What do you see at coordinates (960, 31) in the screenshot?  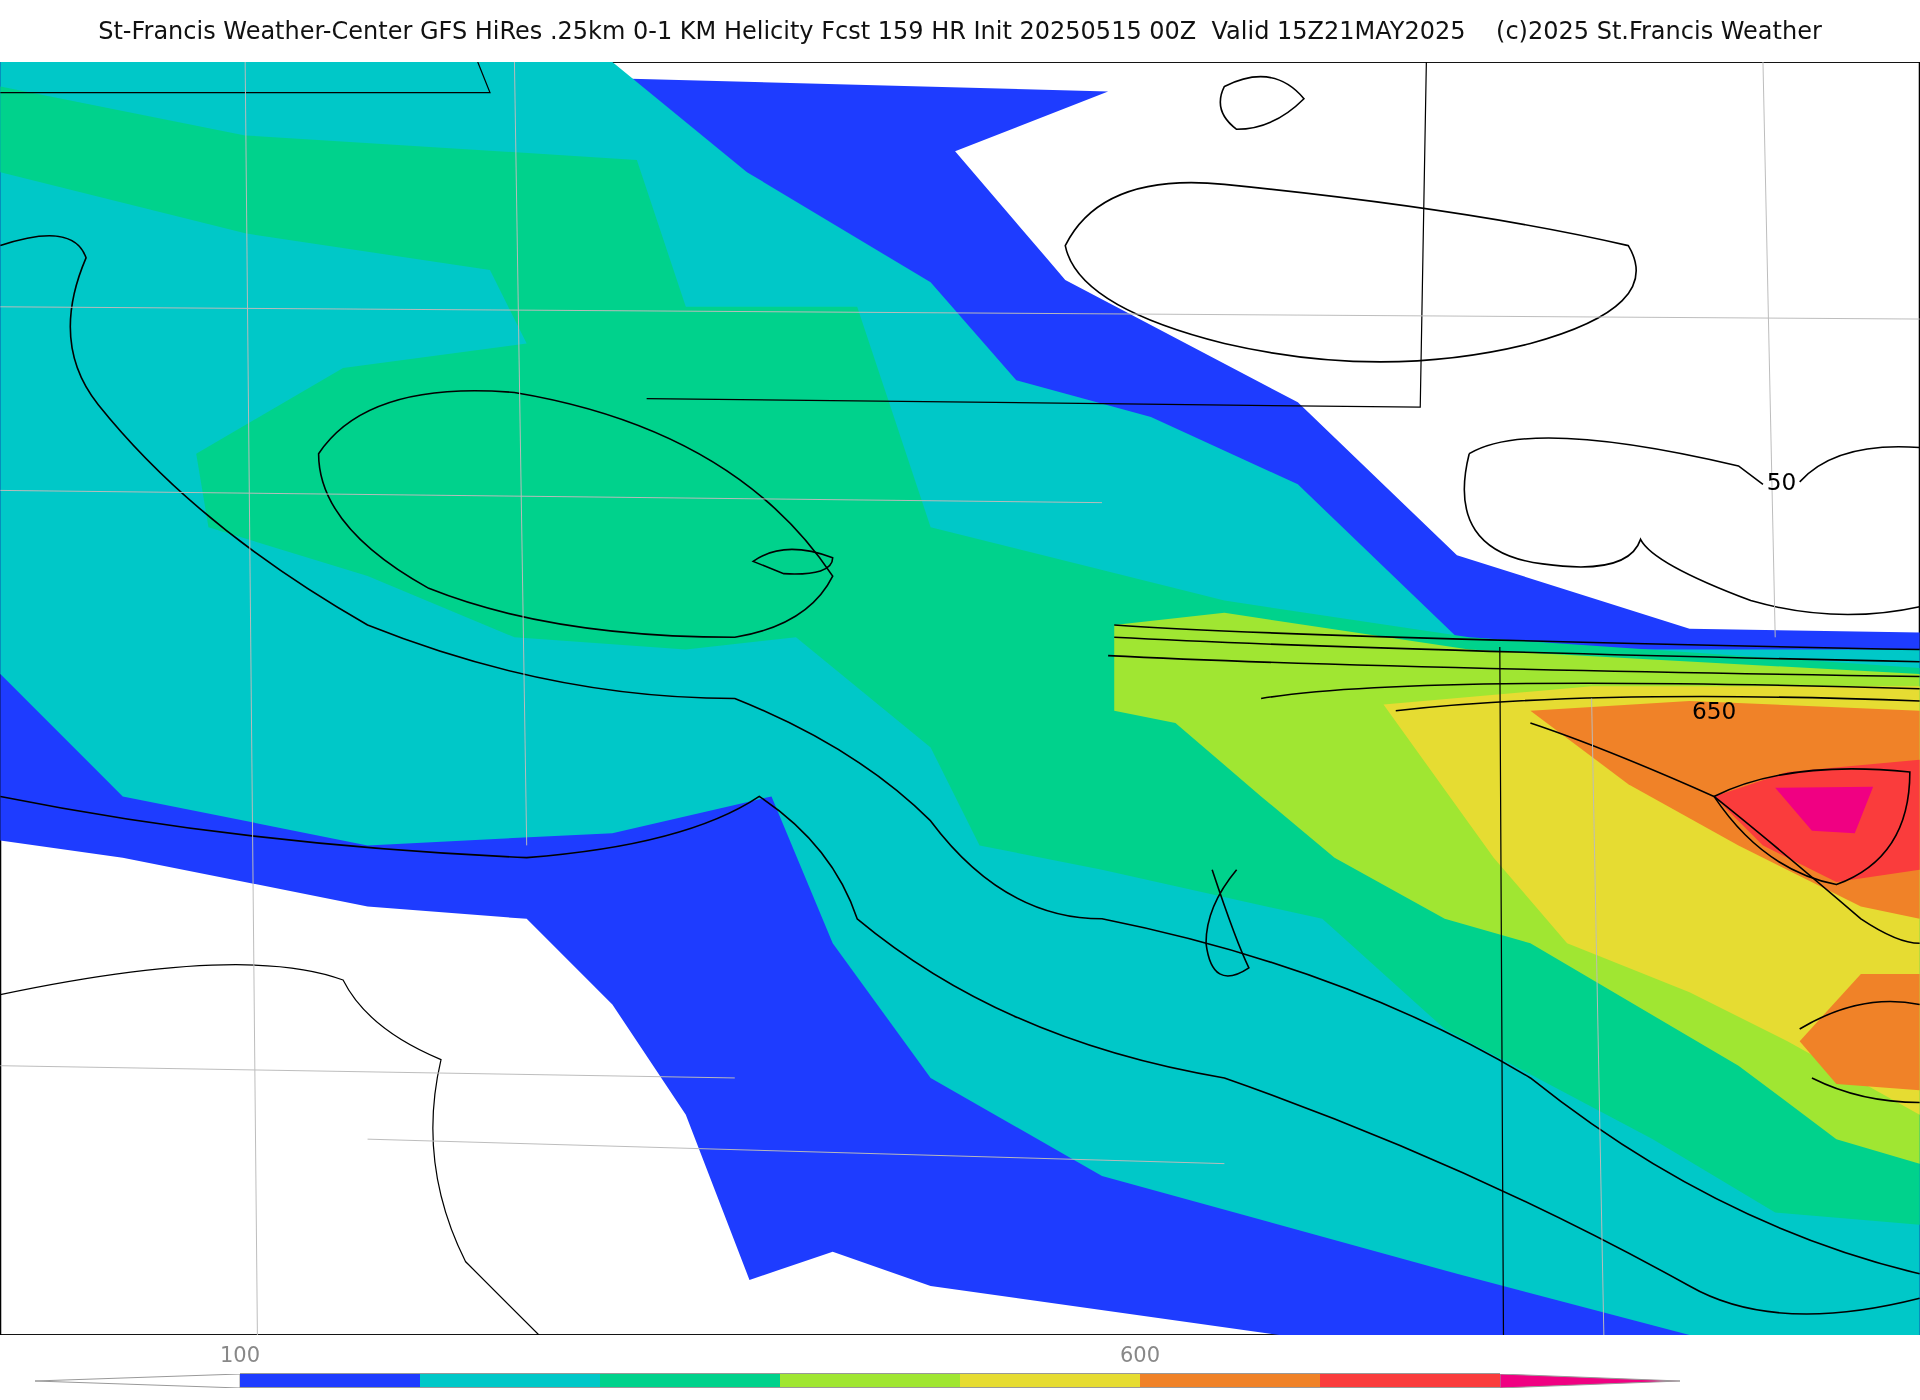 I see `chart-title: St-Francis Weather-Center GFS HiRes .25km 0-1 KM Helicity Fcst 159 HR Init 20250515 00Z Valid 15Z21MAY2025 (c)2025 St.Francis Weather` at bounding box center [960, 31].